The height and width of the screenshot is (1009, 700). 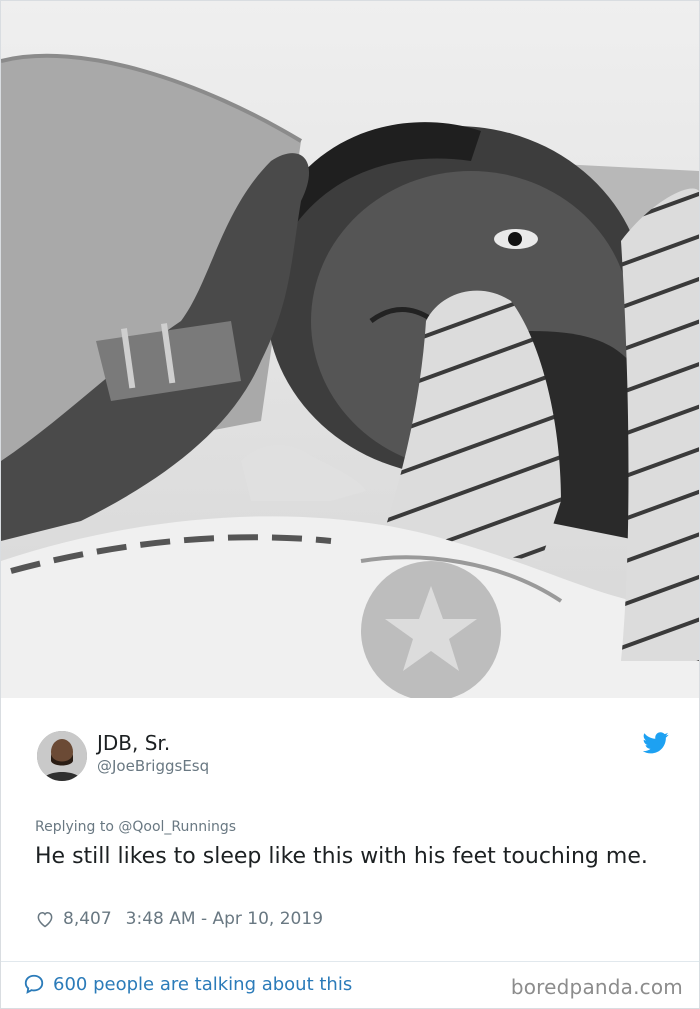 What do you see at coordinates (350, 961) in the screenshot?
I see `divider` at bounding box center [350, 961].